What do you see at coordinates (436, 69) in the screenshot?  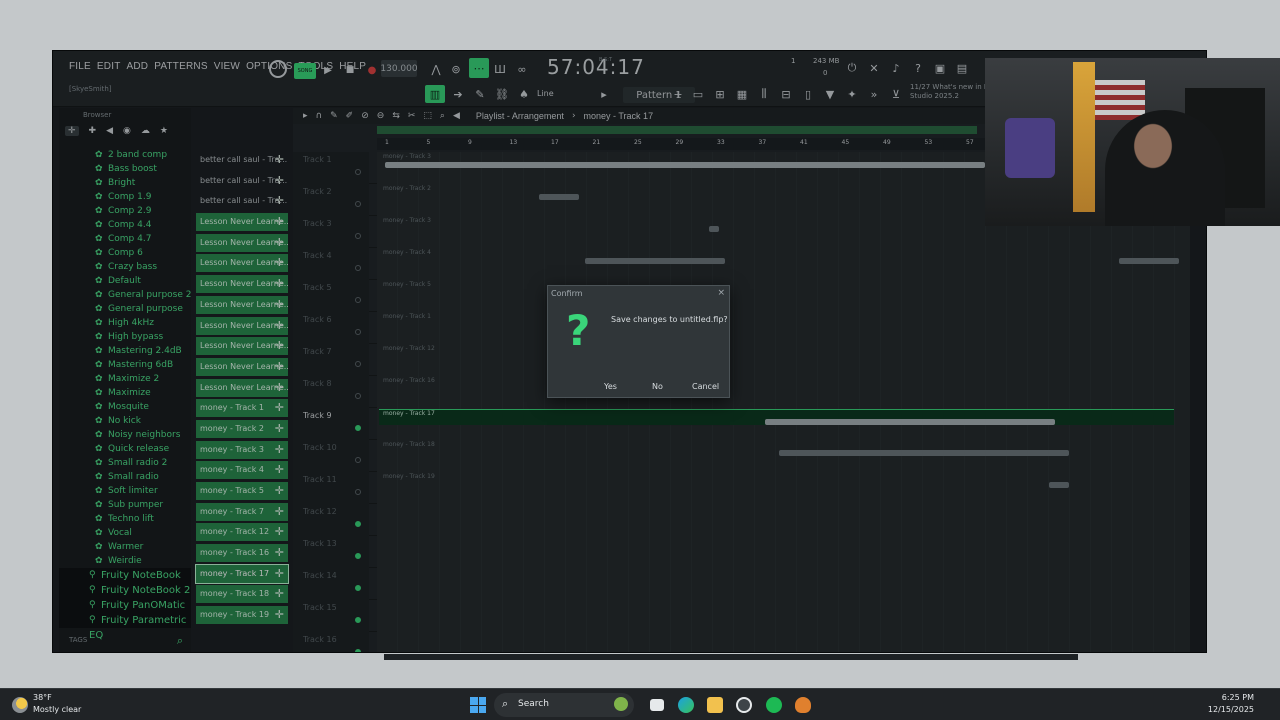 I see `metronome-icon: ⋀` at bounding box center [436, 69].